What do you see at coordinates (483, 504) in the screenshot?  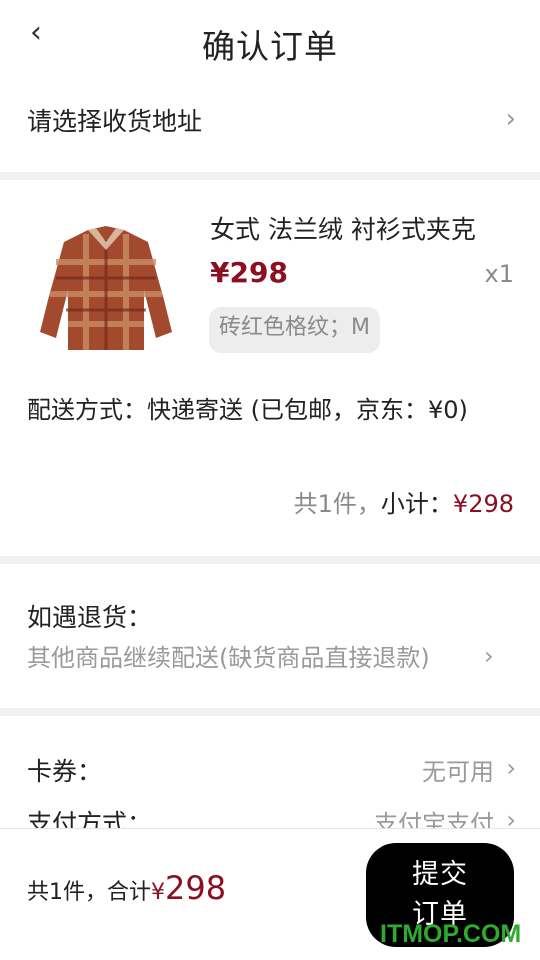 I see `subtotal-amount: ¥298` at bounding box center [483, 504].